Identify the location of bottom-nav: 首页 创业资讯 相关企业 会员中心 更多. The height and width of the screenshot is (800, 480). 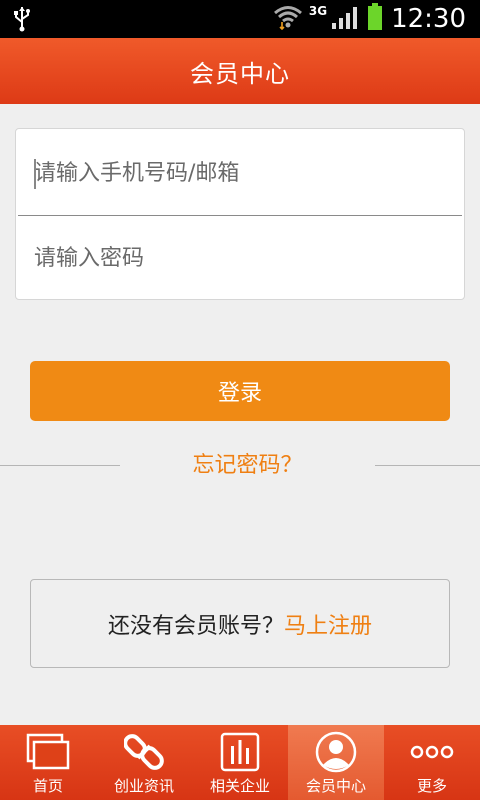
(240, 762).